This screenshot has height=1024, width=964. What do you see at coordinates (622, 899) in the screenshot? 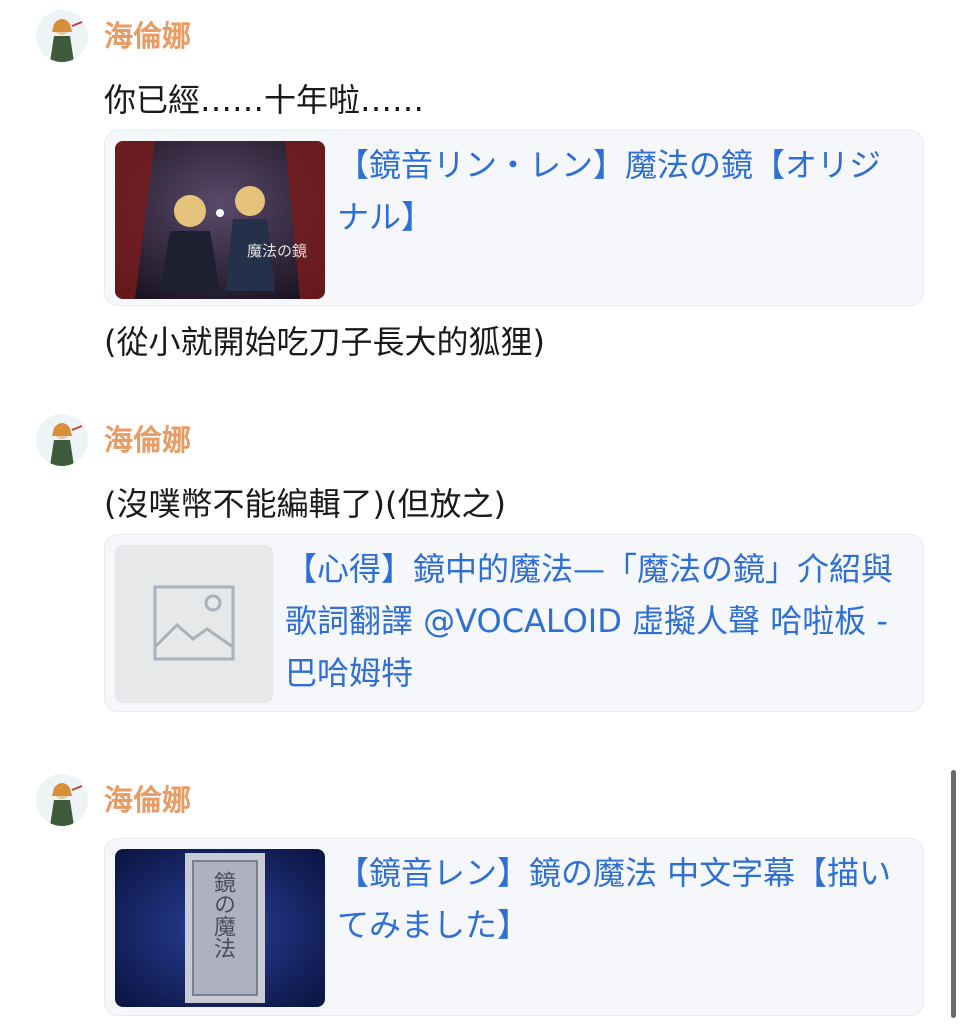
I see `link-title: 【鏡音レン】鏡の魔法 中文字幕【描いてみました】` at bounding box center [622, 899].